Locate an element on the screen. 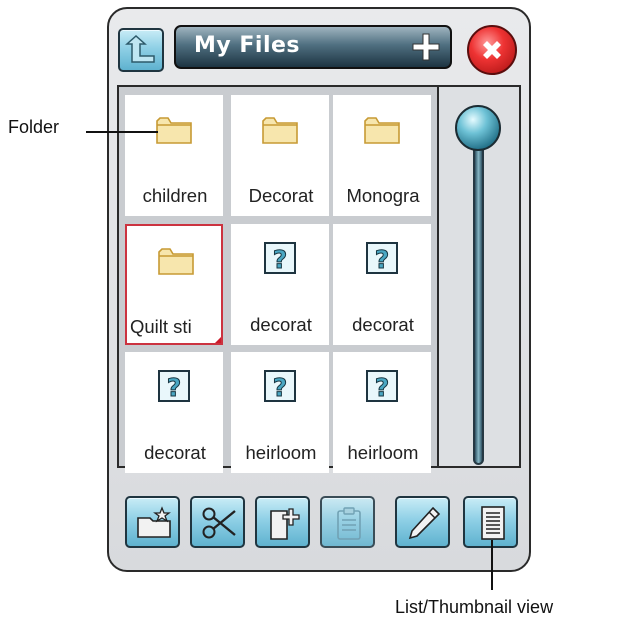 This screenshot has width=619, height=621. up-arrow-icon is located at coordinates (140, 48).